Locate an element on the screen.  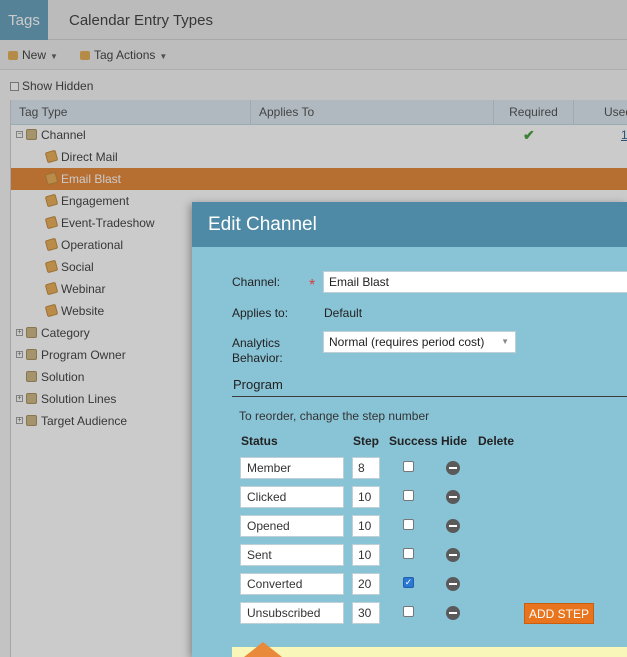
step-number-input: 30 is located at coordinates (366, 613).